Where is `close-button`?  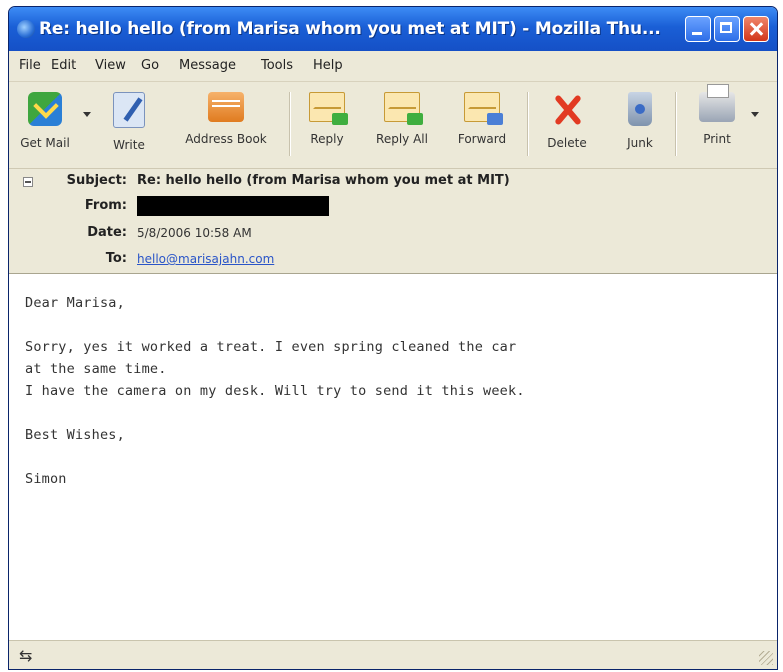
close-button is located at coordinates (756, 29).